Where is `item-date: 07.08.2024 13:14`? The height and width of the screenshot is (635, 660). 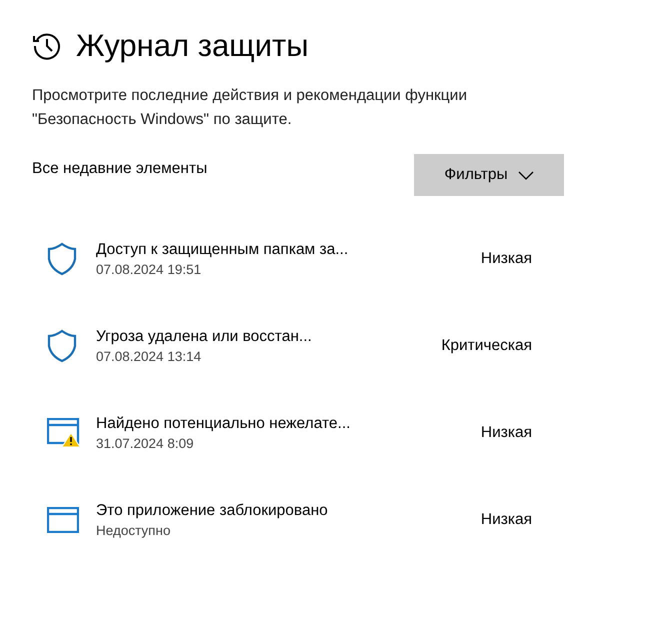
item-date: 07.08.2024 13:14 is located at coordinates (149, 356).